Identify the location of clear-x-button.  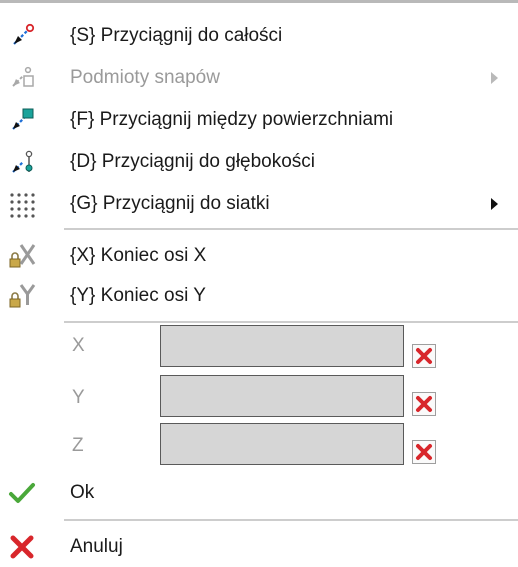
(424, 356).